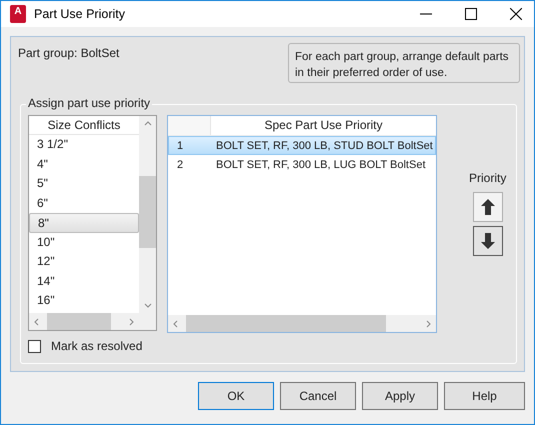  I want to click on info-text: For each part group, arrange default parts in their preferred order of use., so click(404, 63).